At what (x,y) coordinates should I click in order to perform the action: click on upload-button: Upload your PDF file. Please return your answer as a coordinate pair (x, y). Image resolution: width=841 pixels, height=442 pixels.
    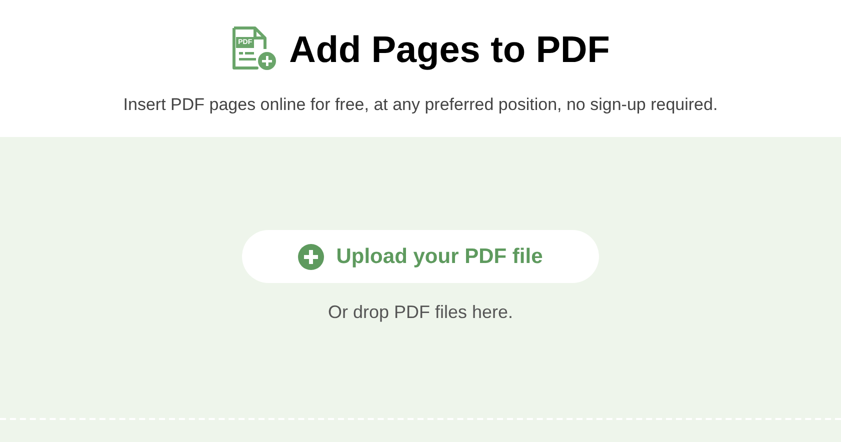
    Looking at the image, I should click on (420, 256).